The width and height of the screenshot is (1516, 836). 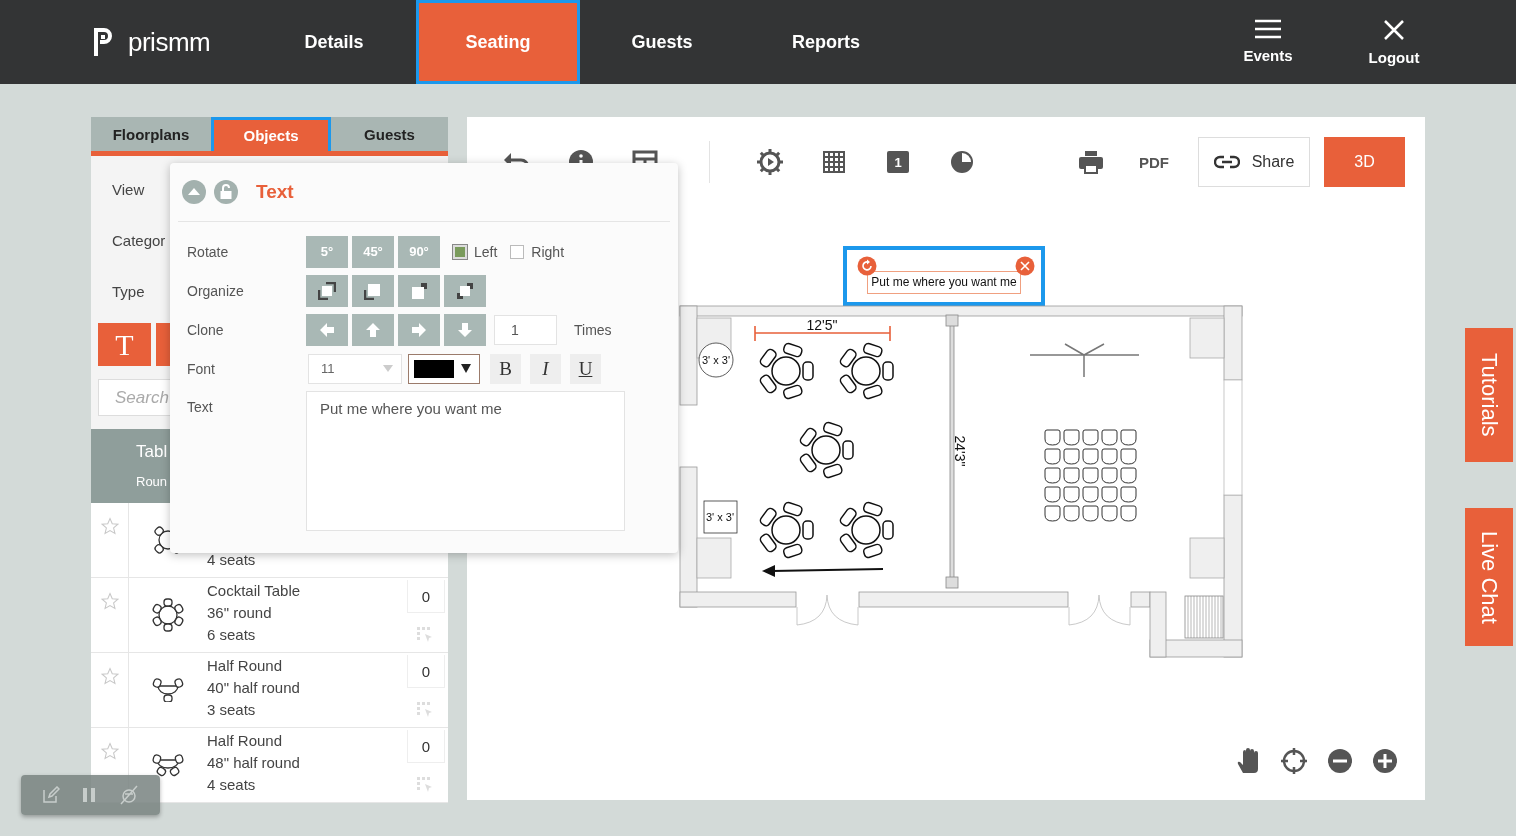 What do you see at coordinates (1268, 42) in the screenshot?
I see `events-button: Events` at bounding box center [1268, 42].